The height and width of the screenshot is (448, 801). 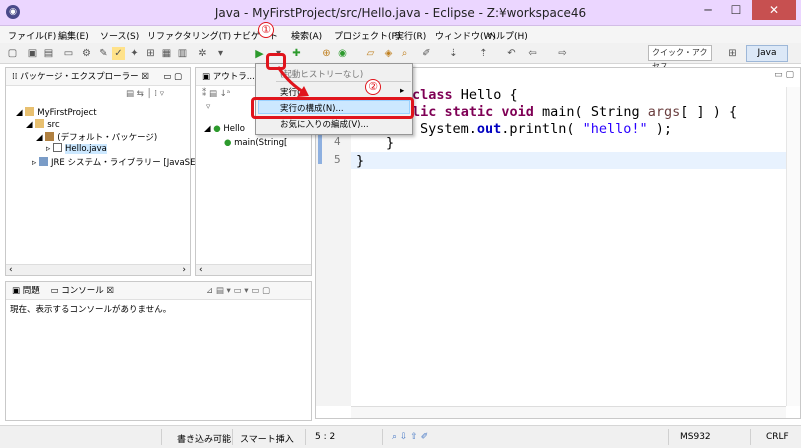 What do you see at coordinates (224, 129) in the screenshot?
I see `outline-item-class: ◢ ● Hello` at bounding box center [224, 129].